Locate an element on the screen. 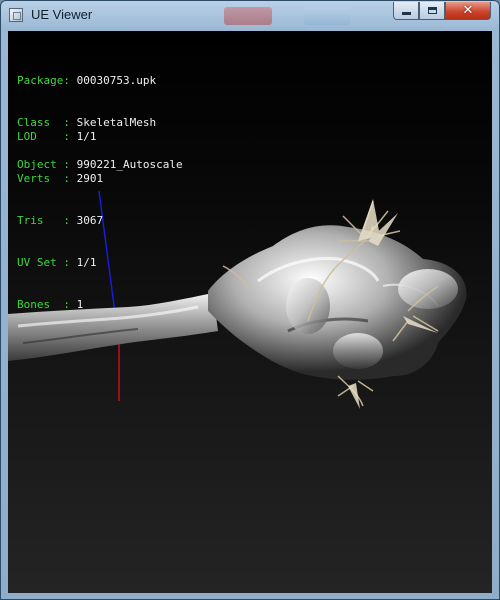 This screenshot has height=600, width=500. bones-value: 1 is located at coordinates (80, 304).